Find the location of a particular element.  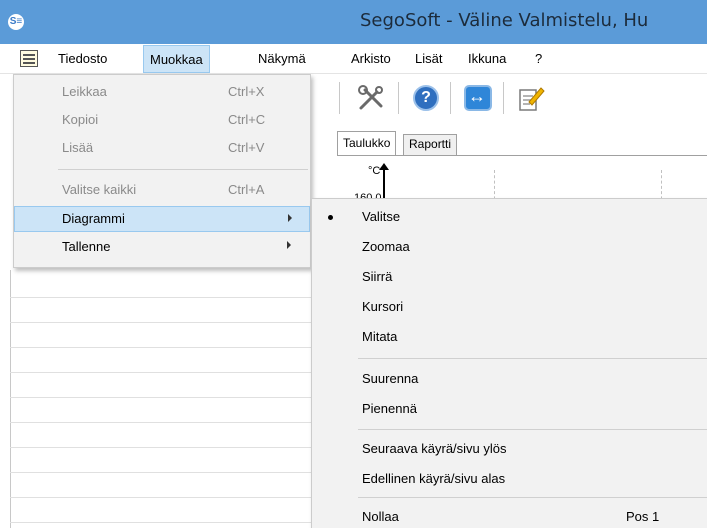

menu-item-siirra: Siirrä is located at coordinates (509, 277).